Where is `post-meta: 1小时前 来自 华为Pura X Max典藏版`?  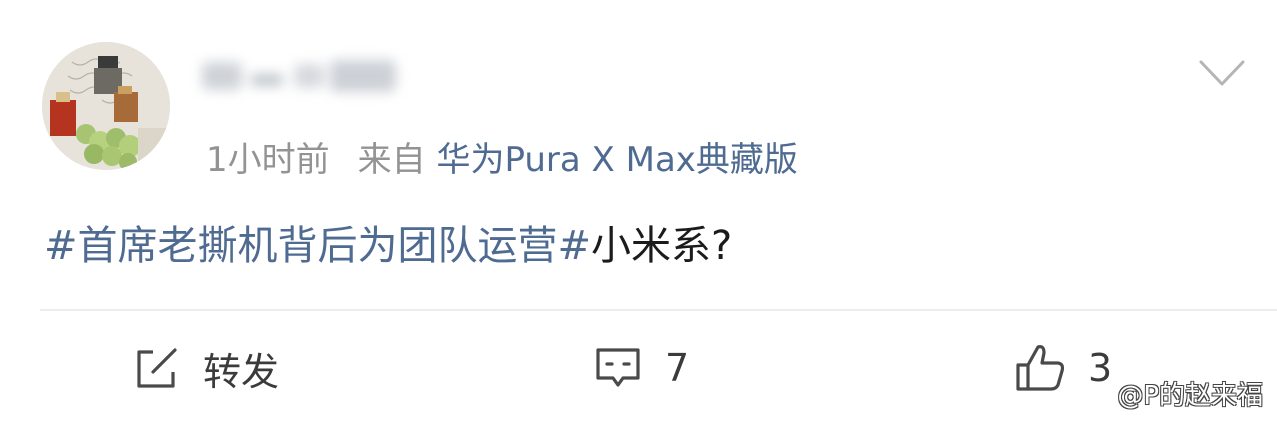 post-meta: 1小时前 来自 华为Pura X Max典藏版 is located at coordinates (502, 160).